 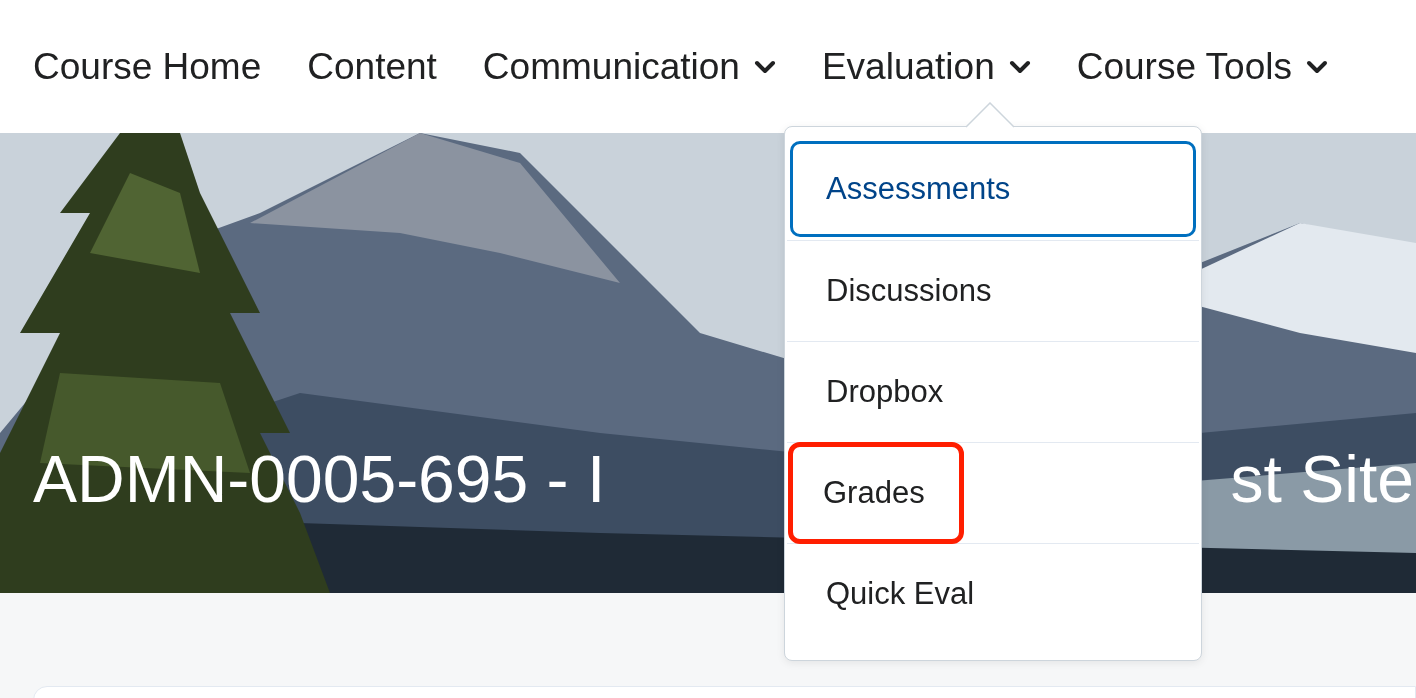 What do you see at coordinates (993, 392) in the screenshot?
I see `menu-item: Dropbox` at bounding box center [993, 392].